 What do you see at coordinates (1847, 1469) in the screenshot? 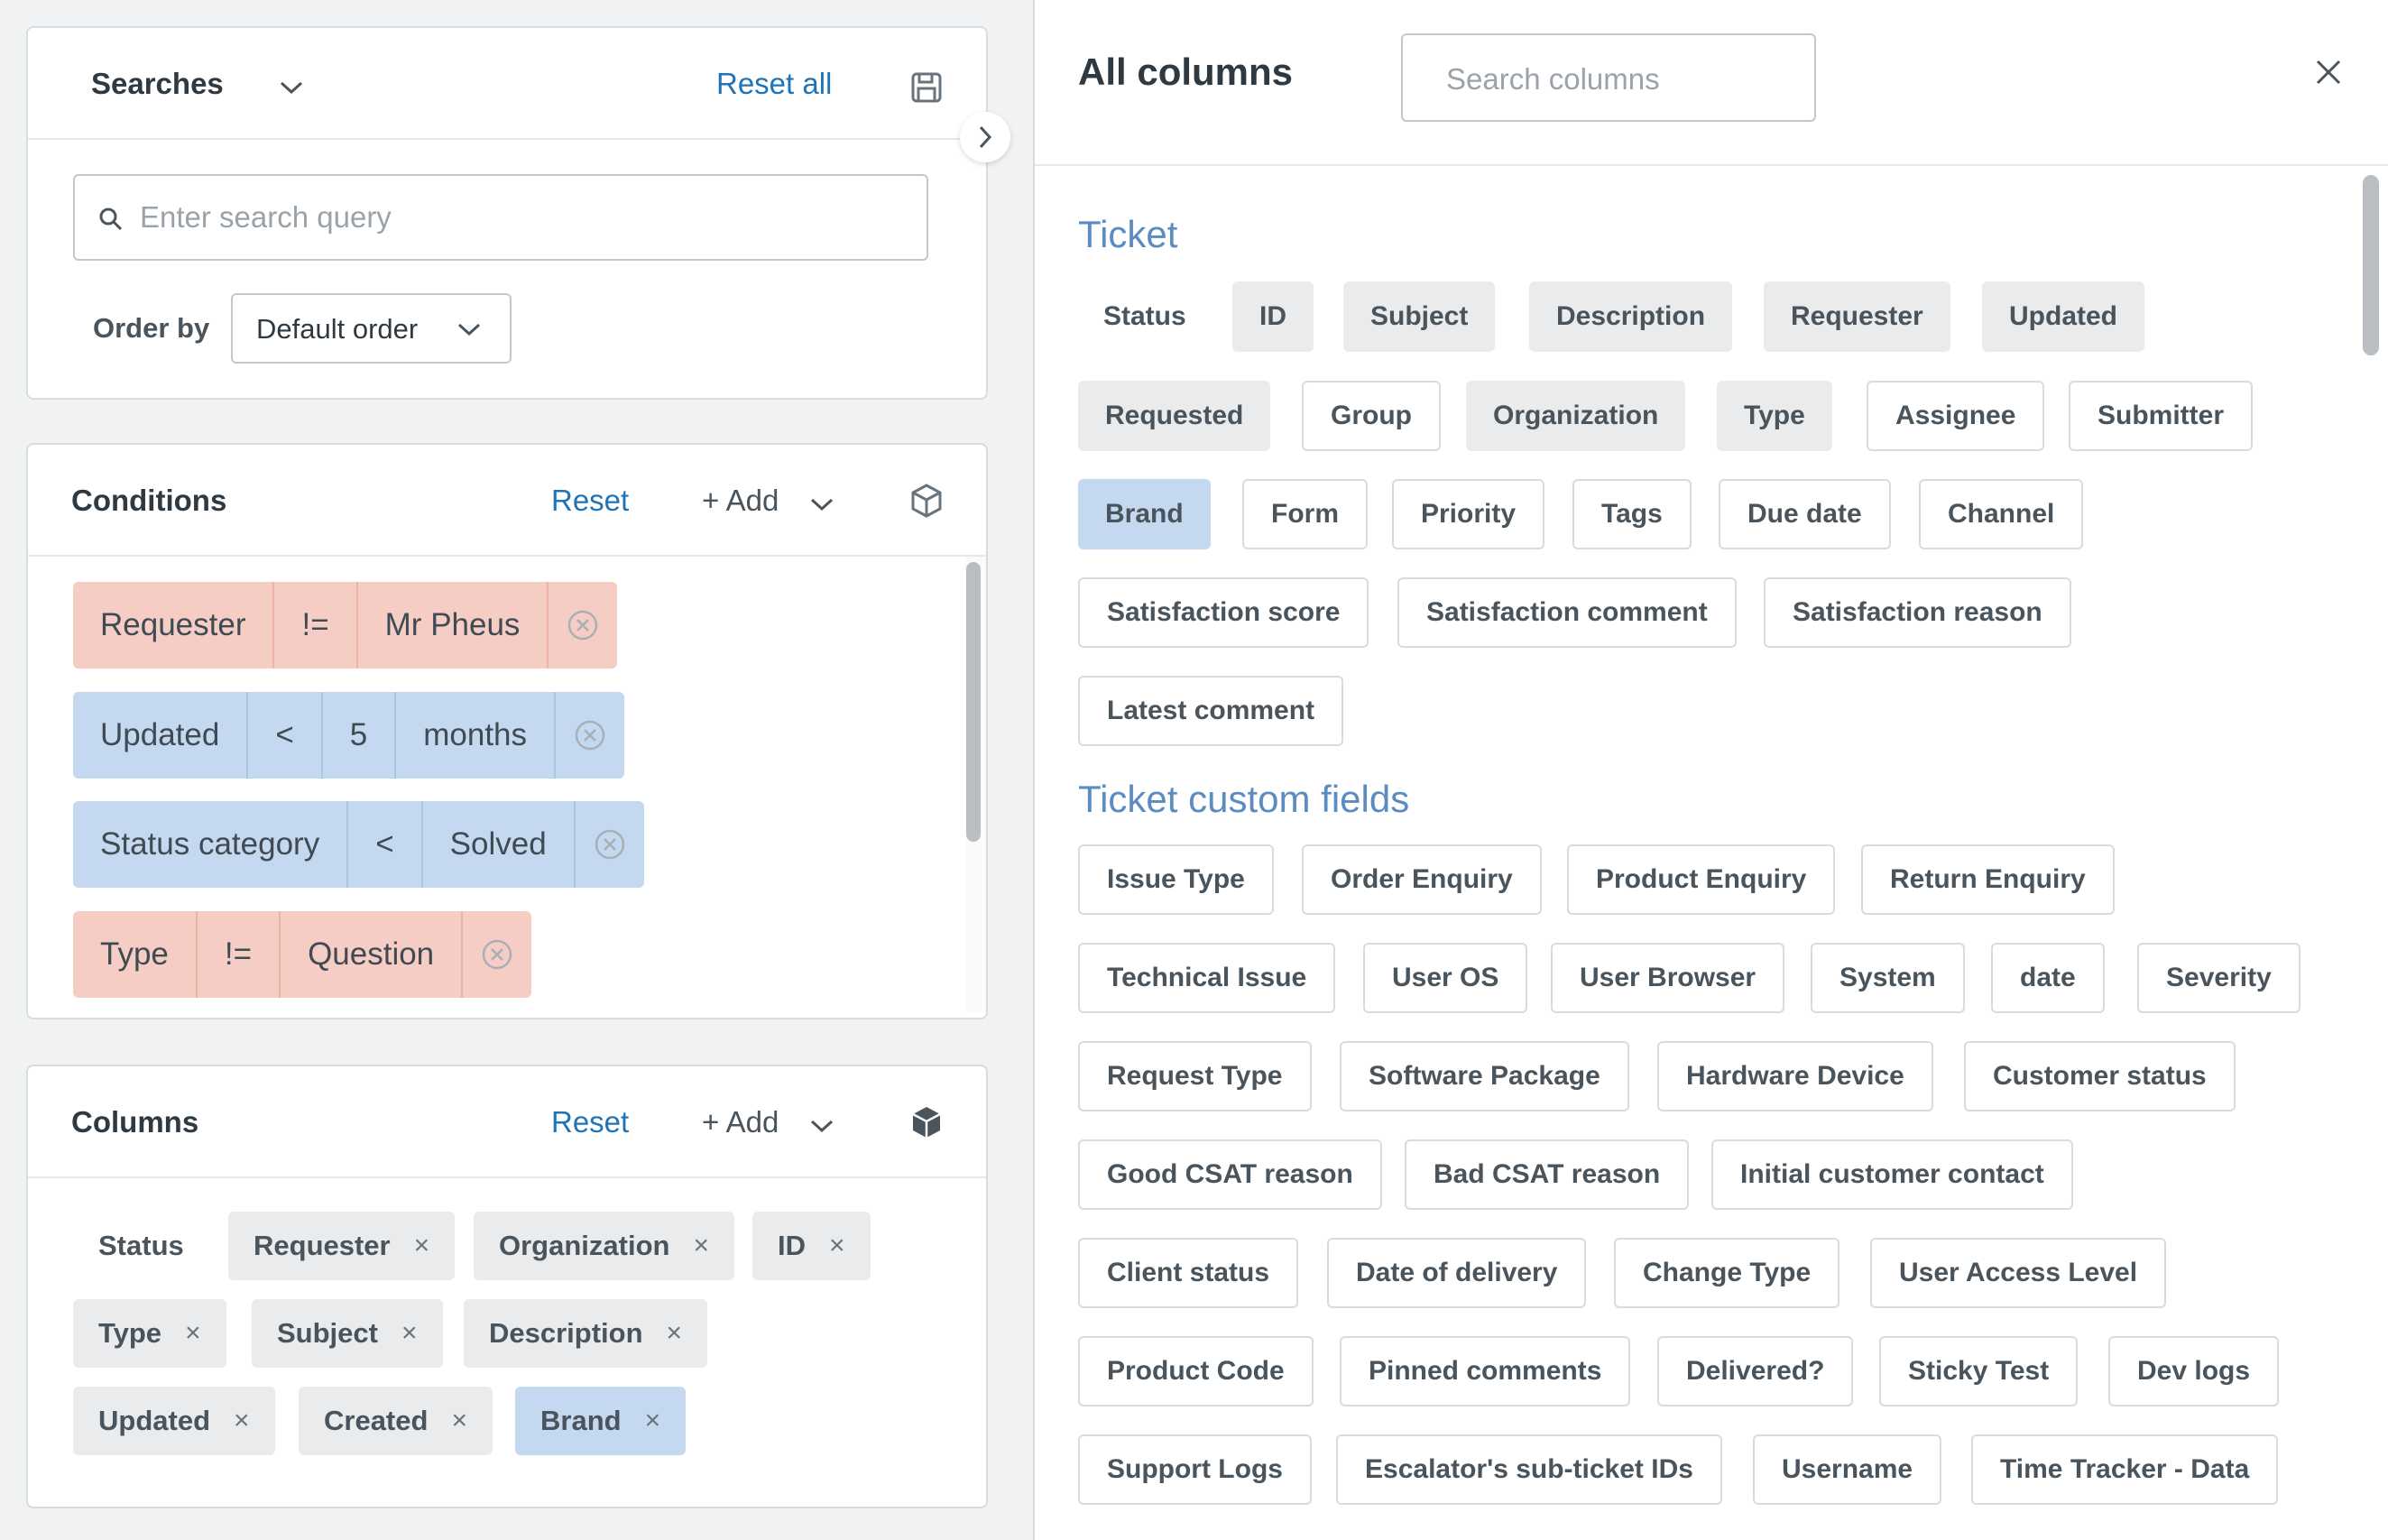
I see `column-chip: Username` at bounding box center [1847, 1469].